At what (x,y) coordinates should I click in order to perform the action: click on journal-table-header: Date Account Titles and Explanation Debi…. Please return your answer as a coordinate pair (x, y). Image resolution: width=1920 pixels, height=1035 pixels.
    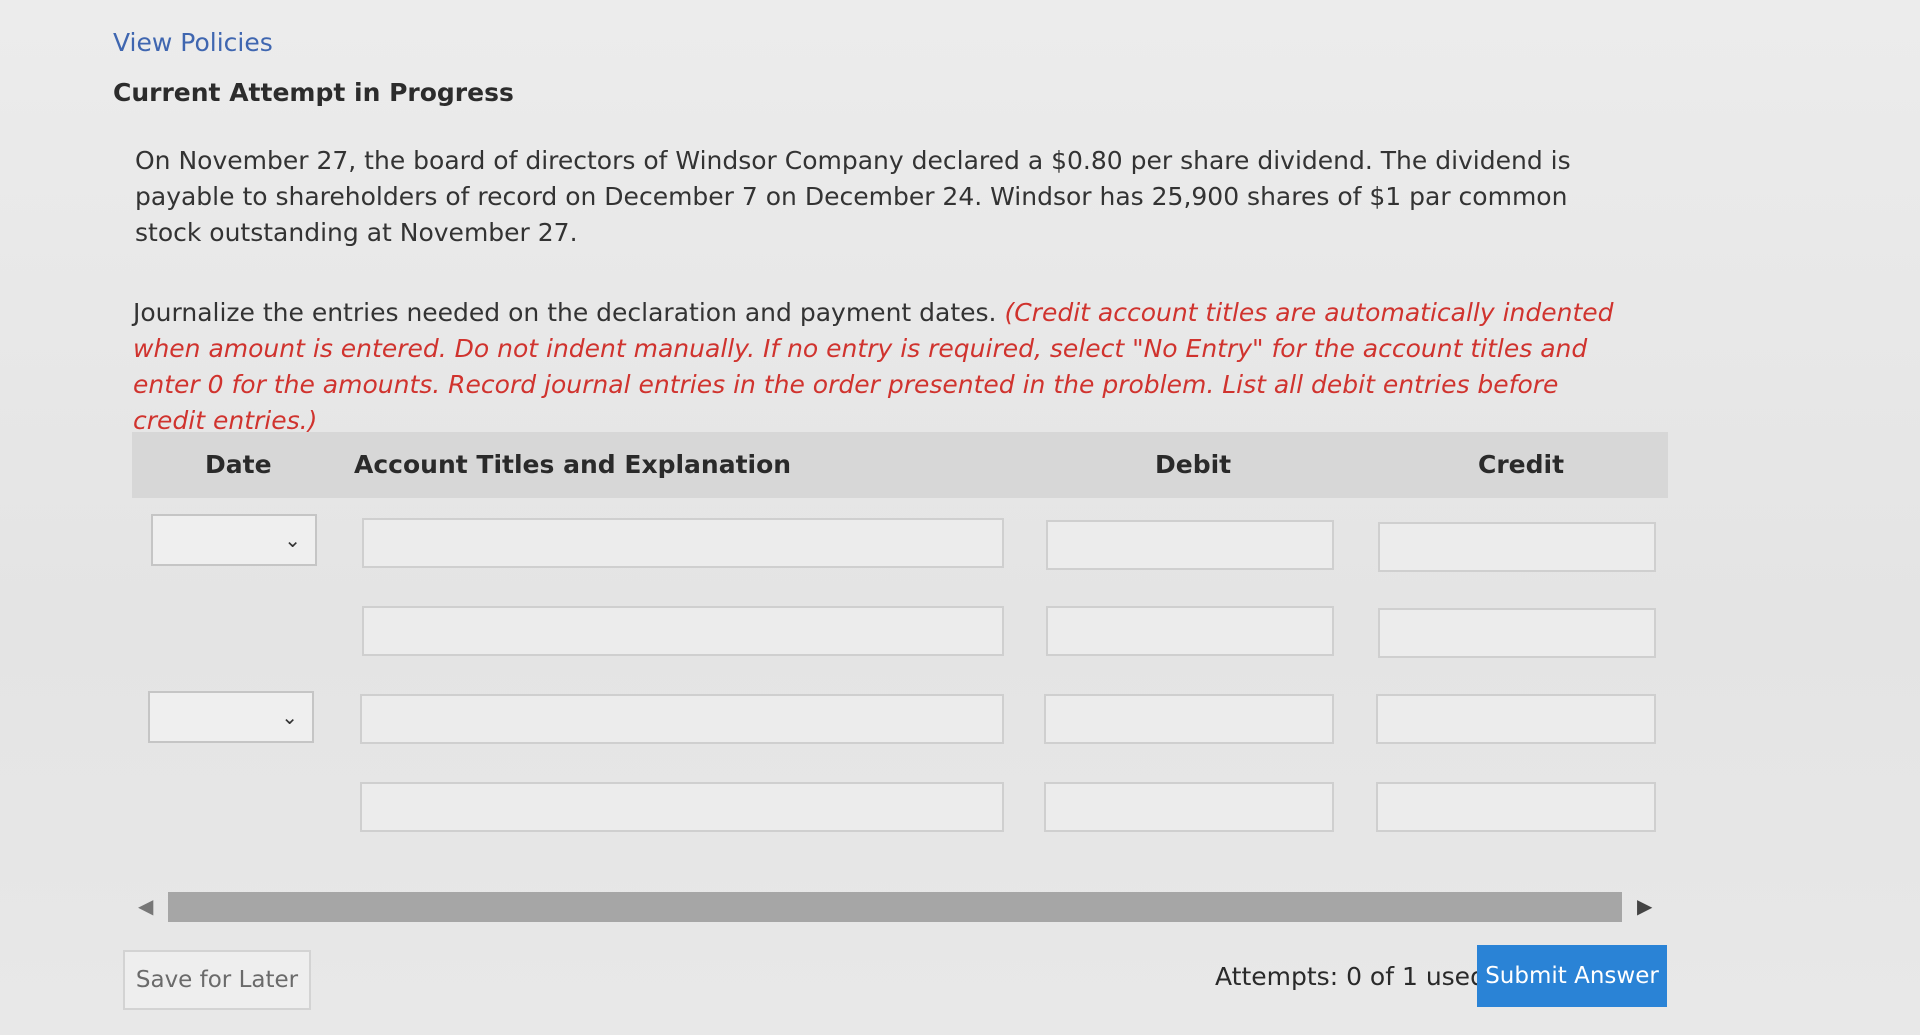
    Looking at the image, I should click on (900, 465).